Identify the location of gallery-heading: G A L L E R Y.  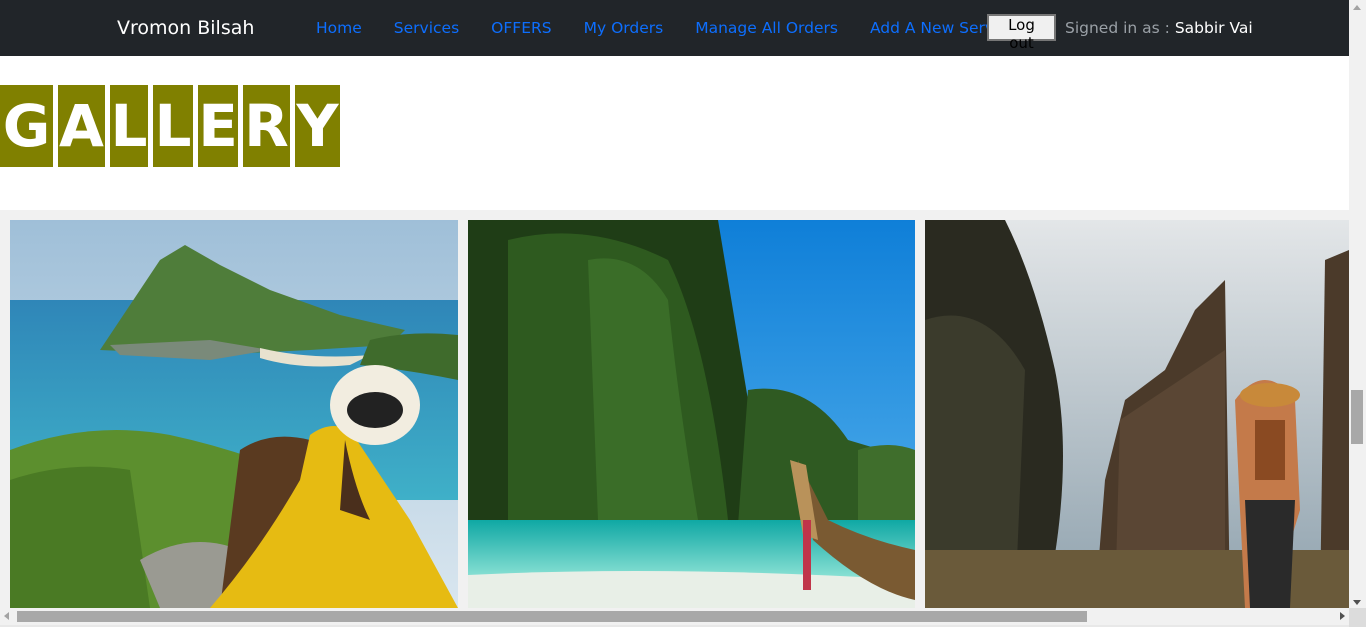
(172, 126).